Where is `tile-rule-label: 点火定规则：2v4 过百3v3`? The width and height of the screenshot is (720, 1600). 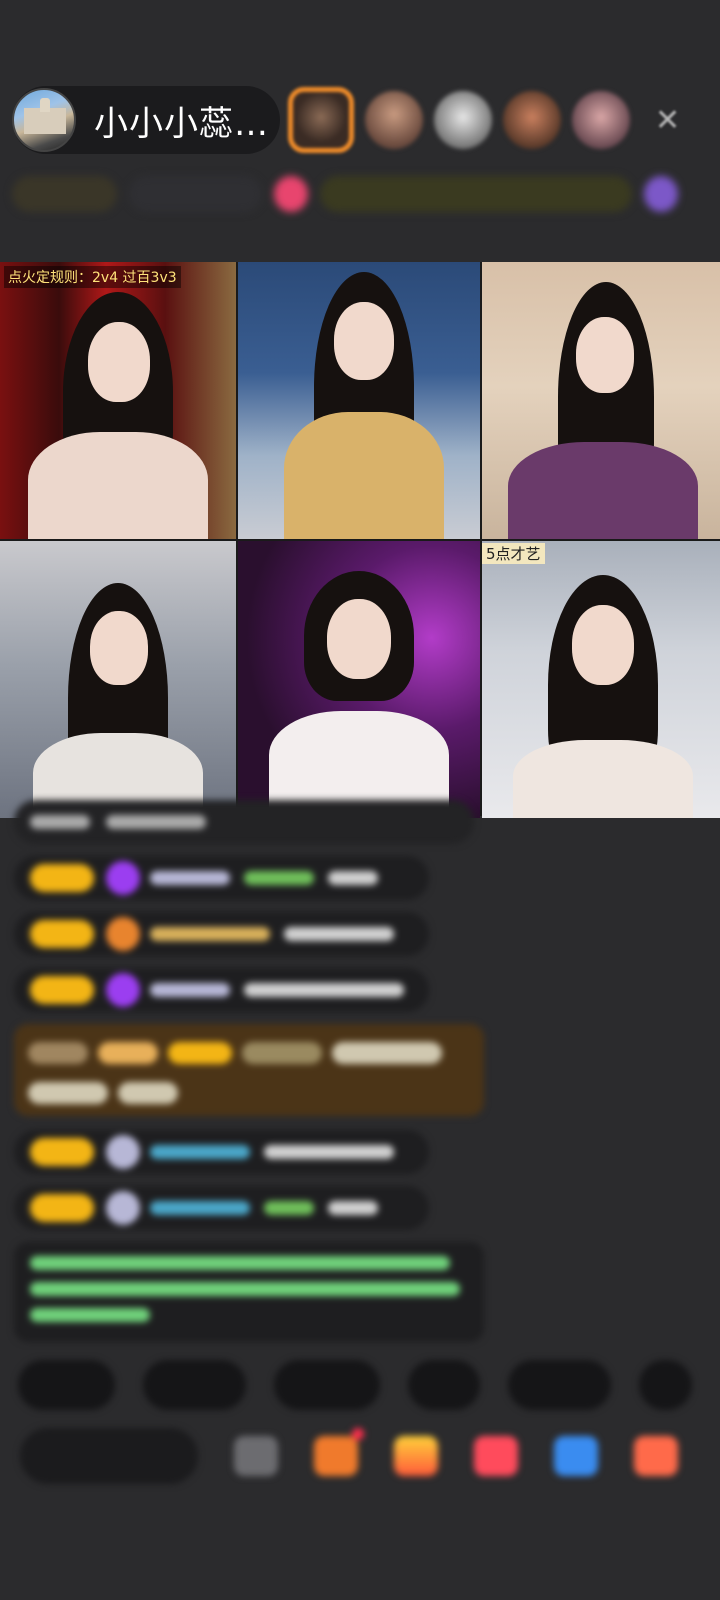 tile-rule-label: 点火定规则：2v4 过百3v3 is located at coordinates (92, 277).